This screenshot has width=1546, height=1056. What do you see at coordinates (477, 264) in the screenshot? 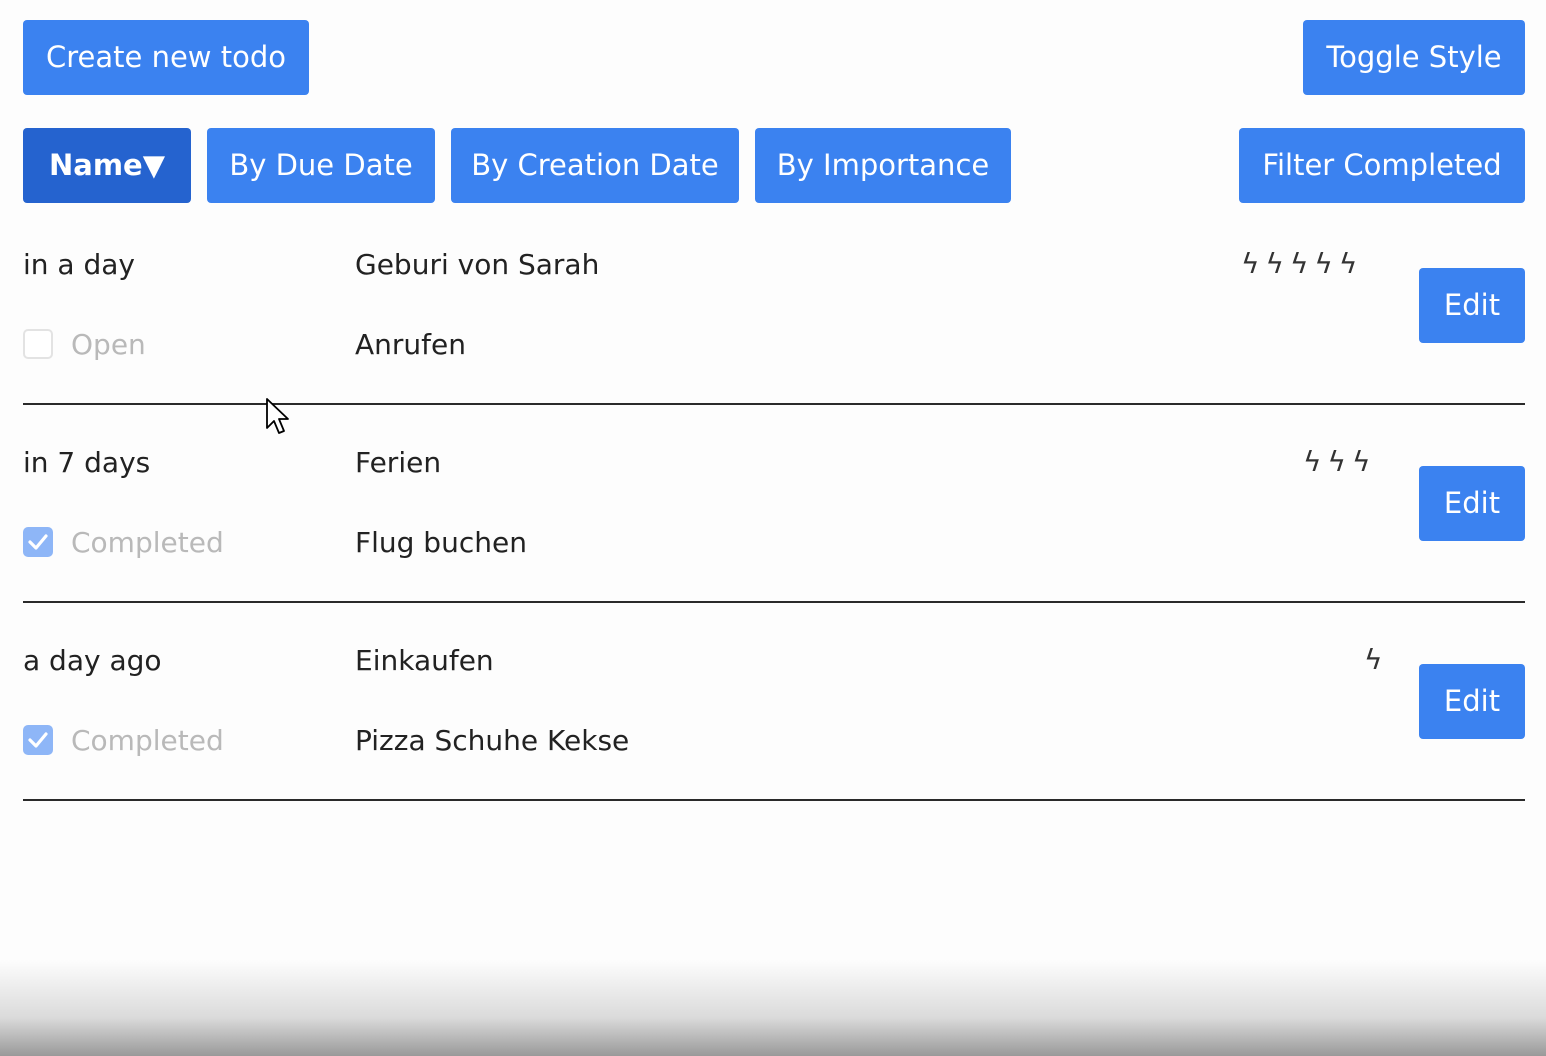
I see `todo-title: Geburi von Sarah` at bounding box center [477, 264].